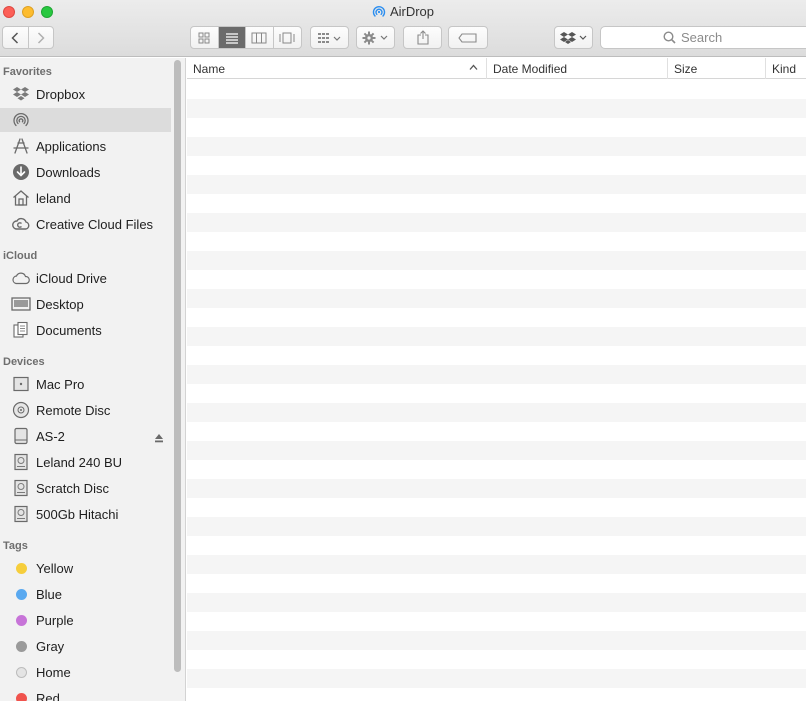 The image size is (806, 701). What do you see at coordinates (55, 568) in the screenshot?
I see `sidebar-item-label: Yellow` at bounding box center [55, 568].